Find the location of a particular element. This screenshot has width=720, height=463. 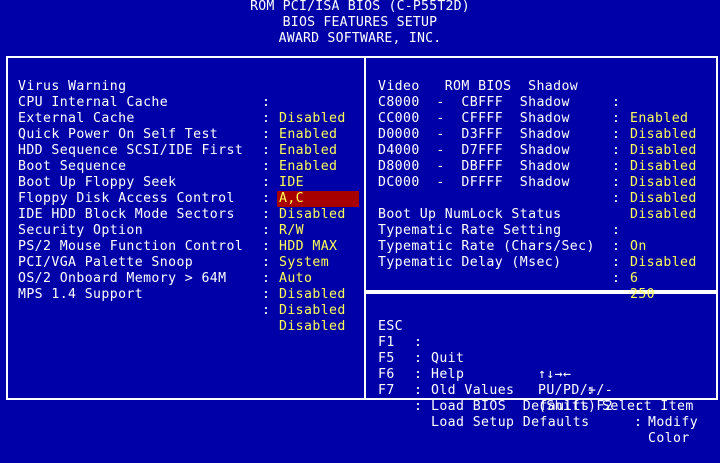

option-c8000-shadow: C8000 - CBFFF Shadow : Disabled is located at coordinates (360, 110).